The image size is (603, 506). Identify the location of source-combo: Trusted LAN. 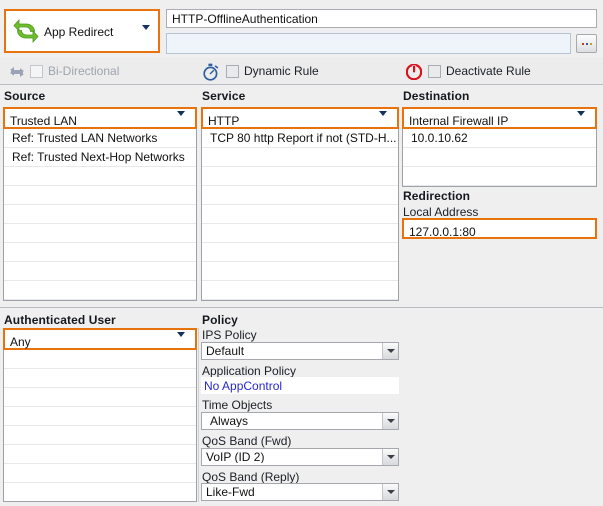
(100, 118).